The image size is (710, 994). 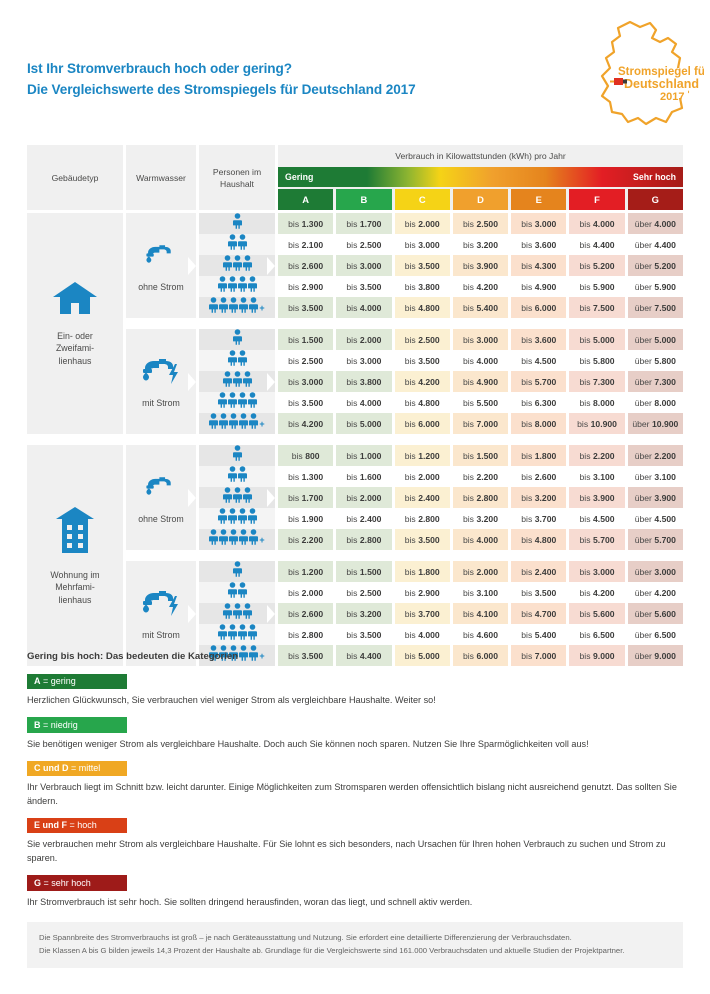 I want to click on value-cell-e: bis 3.200, so click(x=539, y=497).